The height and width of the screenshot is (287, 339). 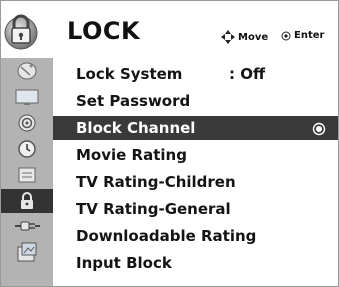 I want to click on menu-item-label: Movie Rating, so click(x=131, y=155).